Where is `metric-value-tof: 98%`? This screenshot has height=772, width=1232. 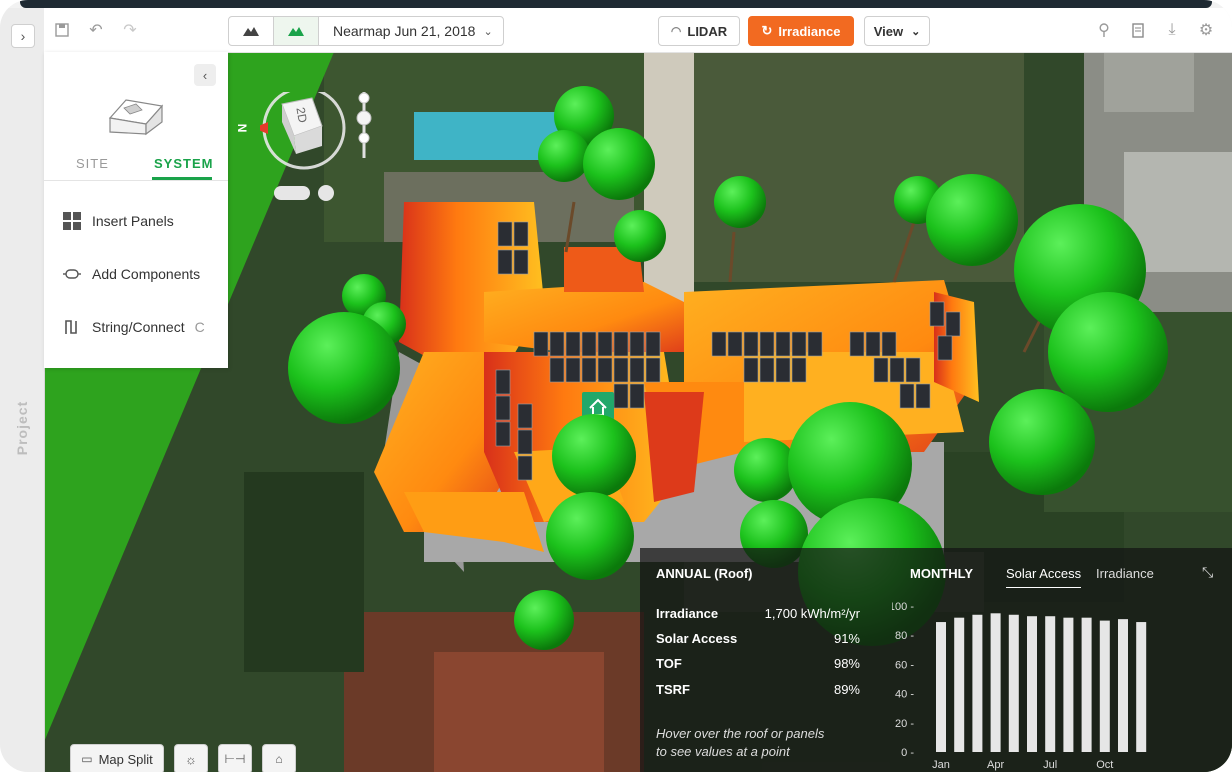 metric-value-tof: 98% is located at coordinates (846, 663).